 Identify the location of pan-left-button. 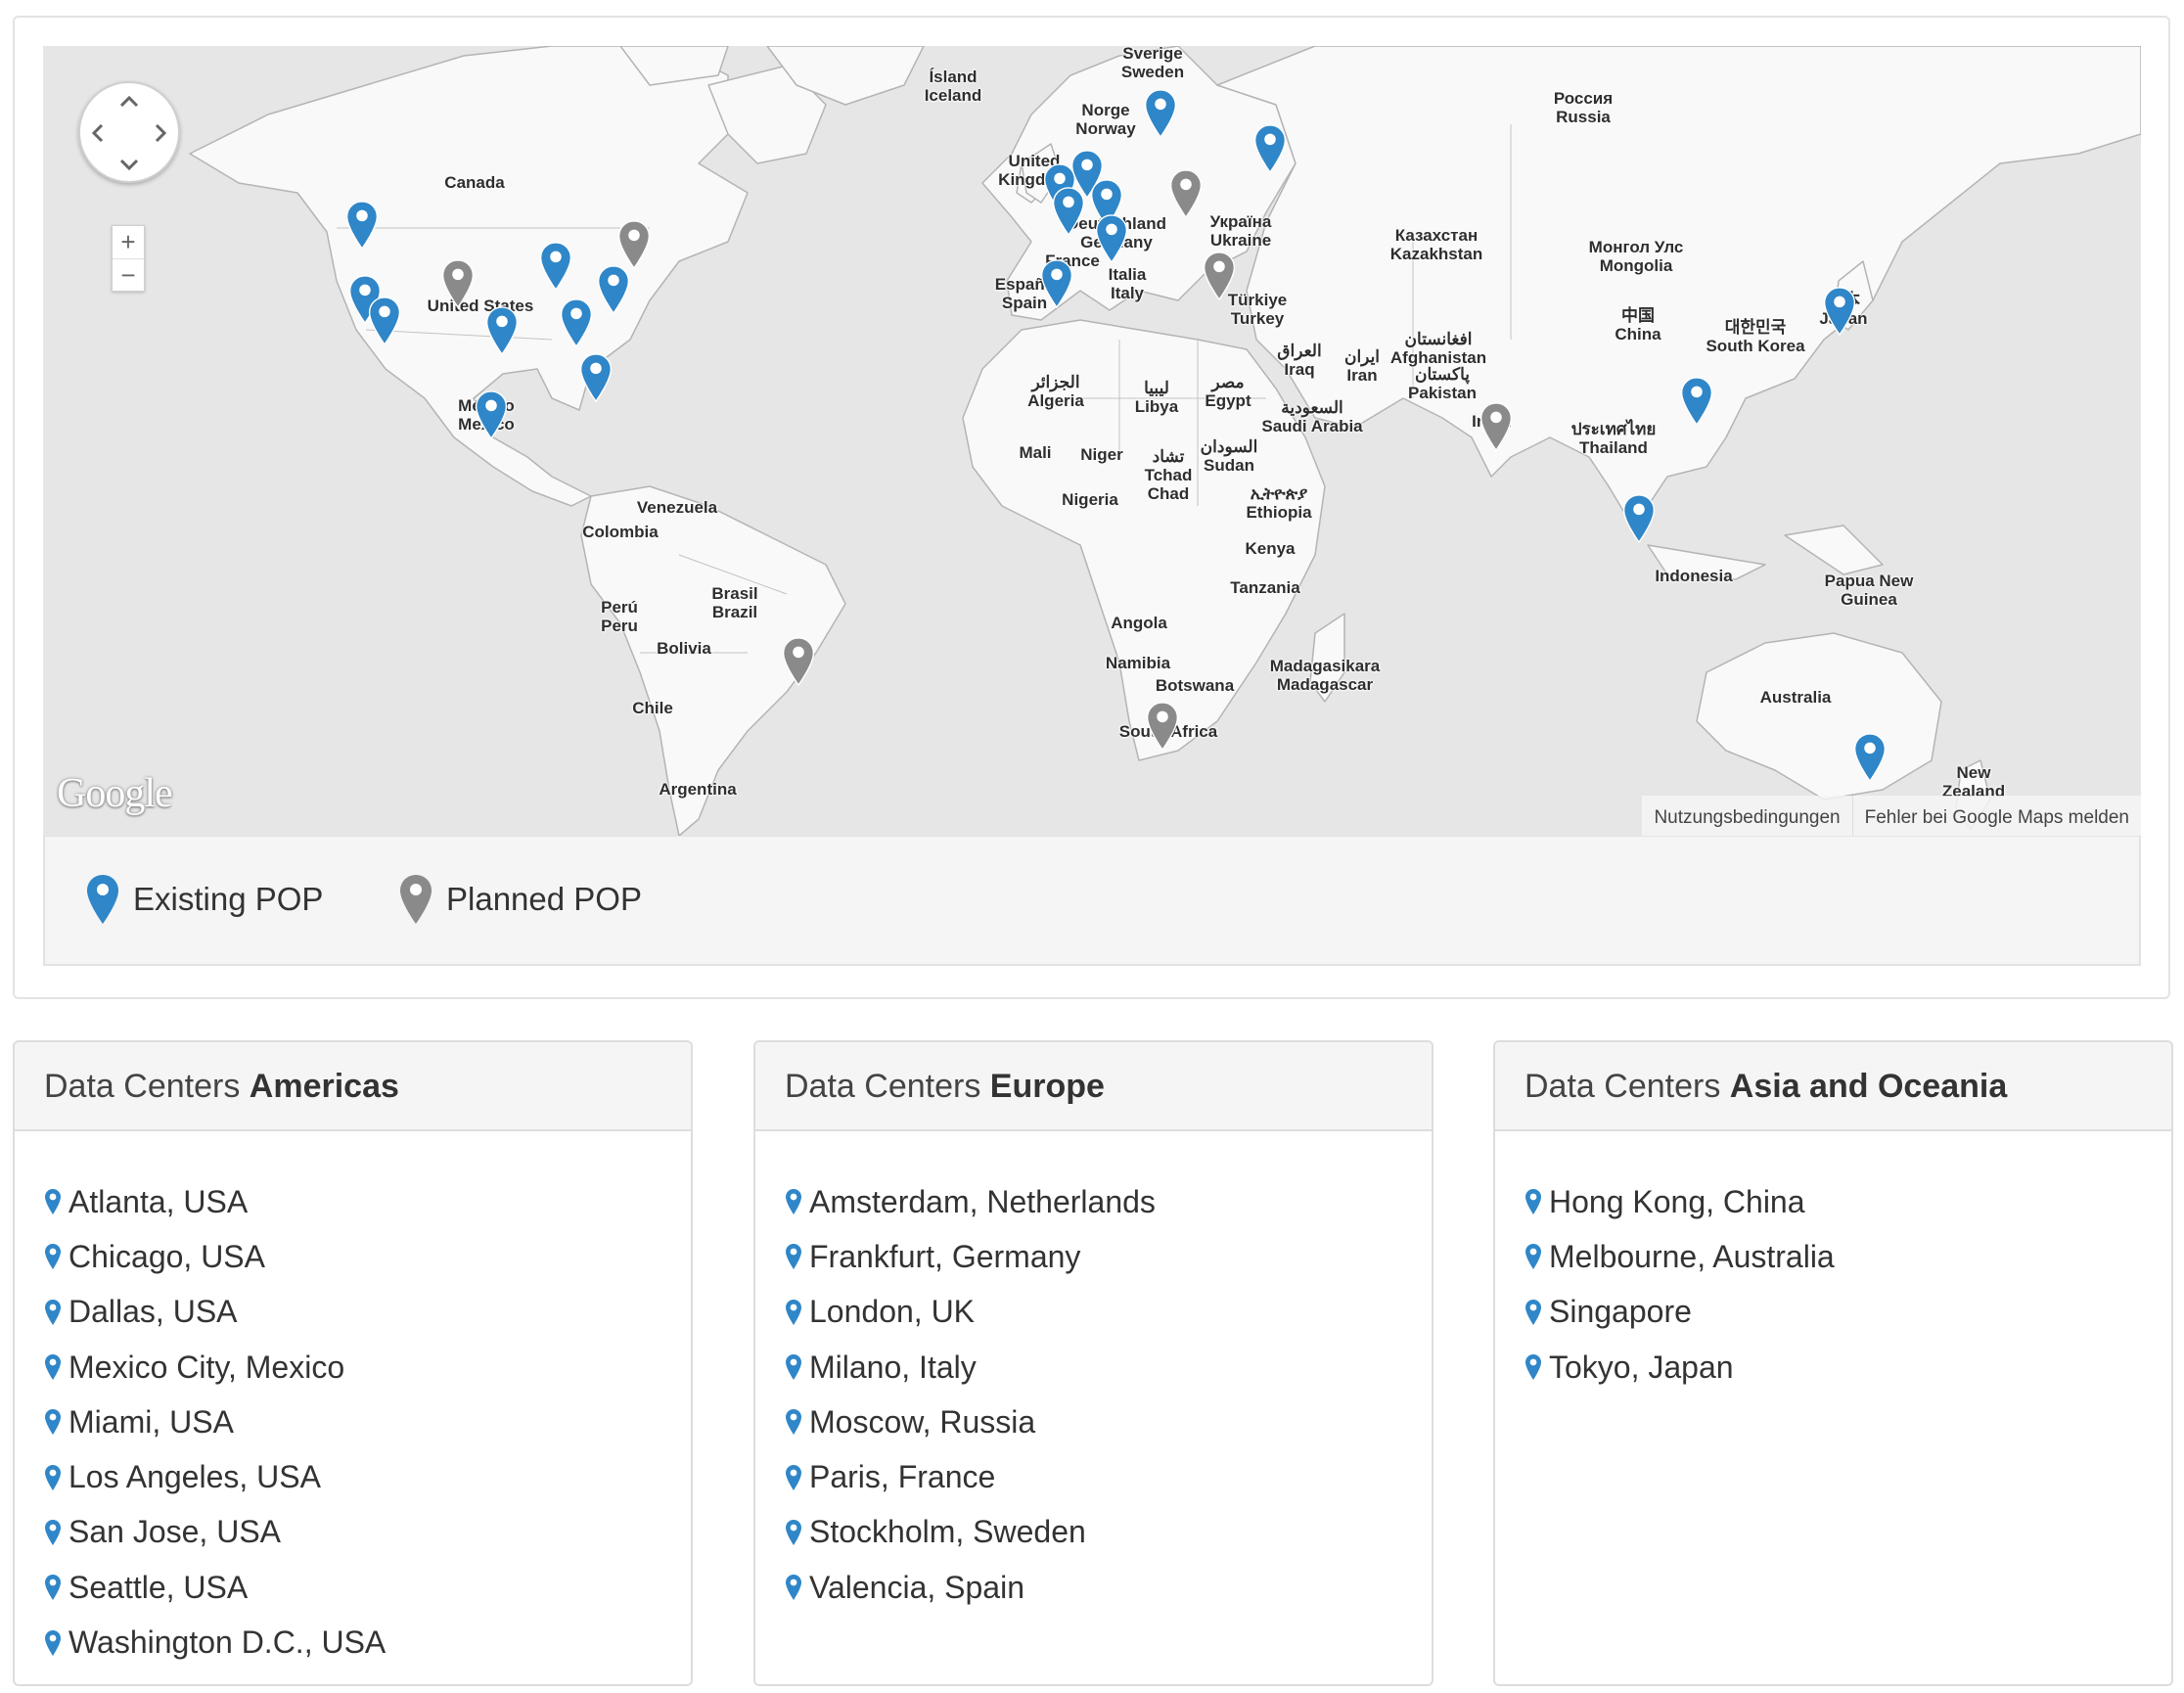
(98, 133).